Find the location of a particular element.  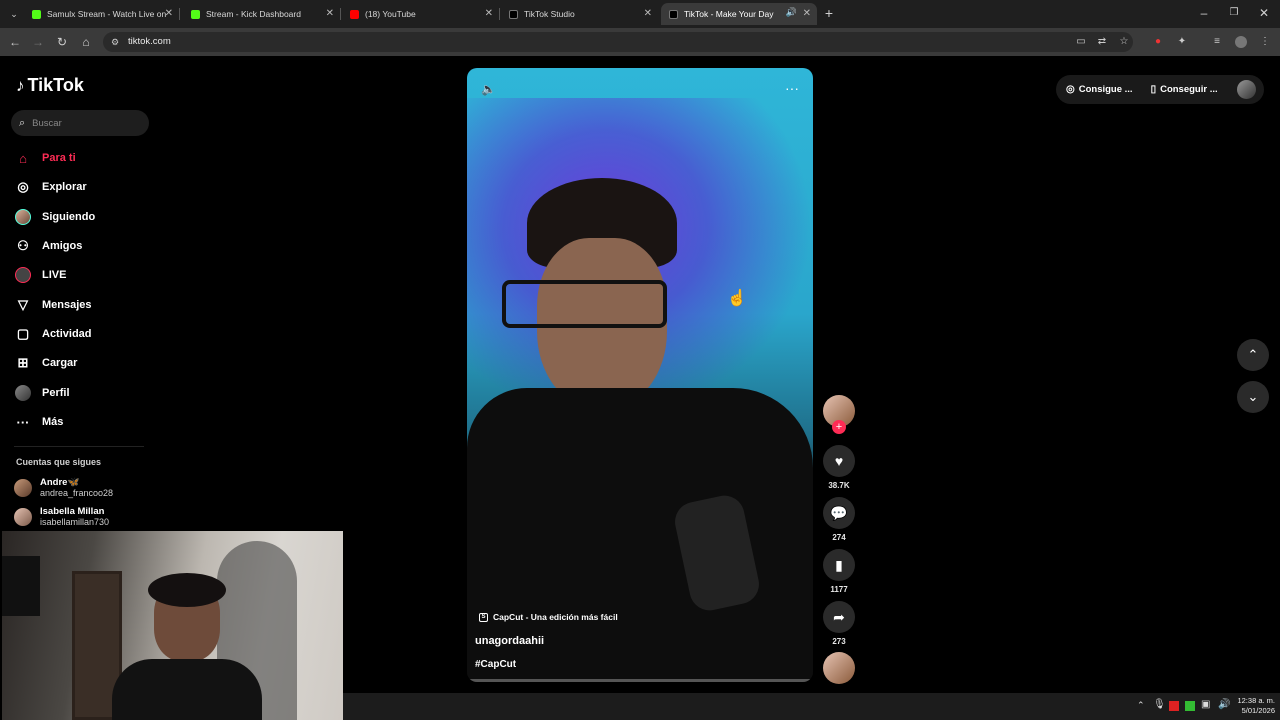

nav-mas: ··· Más is located at coordinates (39, 422).